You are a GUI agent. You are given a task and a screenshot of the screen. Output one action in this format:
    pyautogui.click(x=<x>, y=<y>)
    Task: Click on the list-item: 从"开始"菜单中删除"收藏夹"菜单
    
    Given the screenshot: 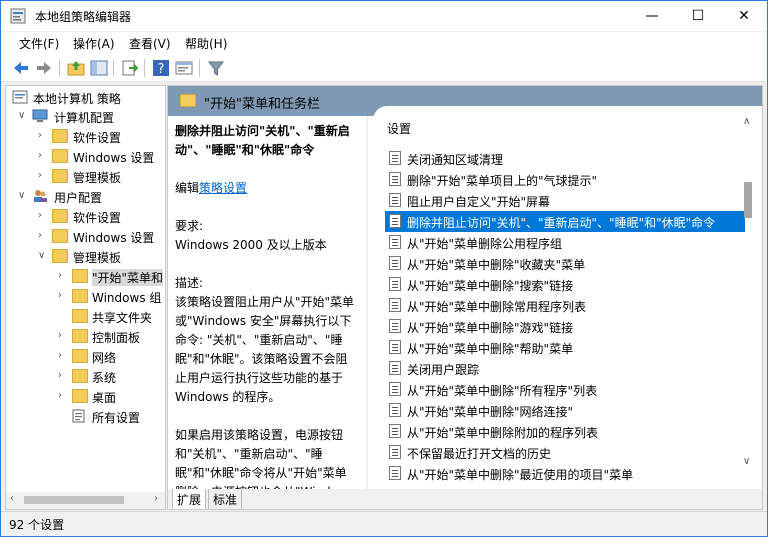 What is the action you would take?
    pyautogui.click(x=565, y=263)
    